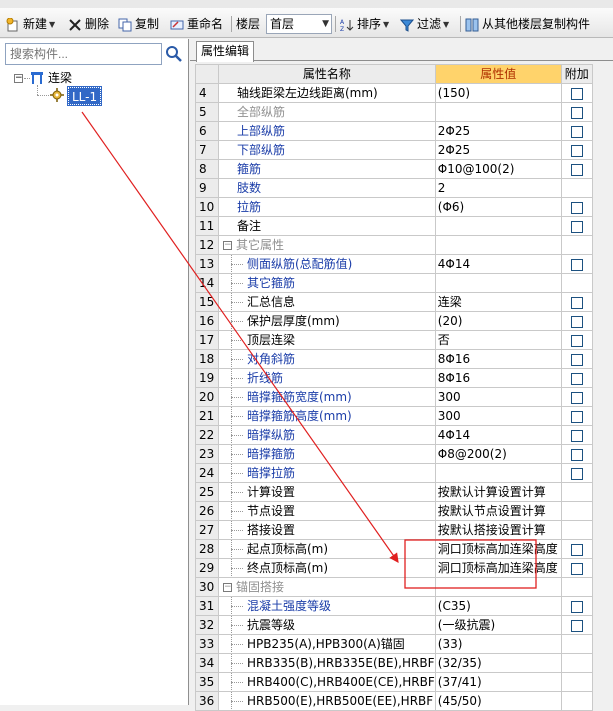  I want to click on table-row: 8 箍筋 Φ10@100(2), so click(394, 169).